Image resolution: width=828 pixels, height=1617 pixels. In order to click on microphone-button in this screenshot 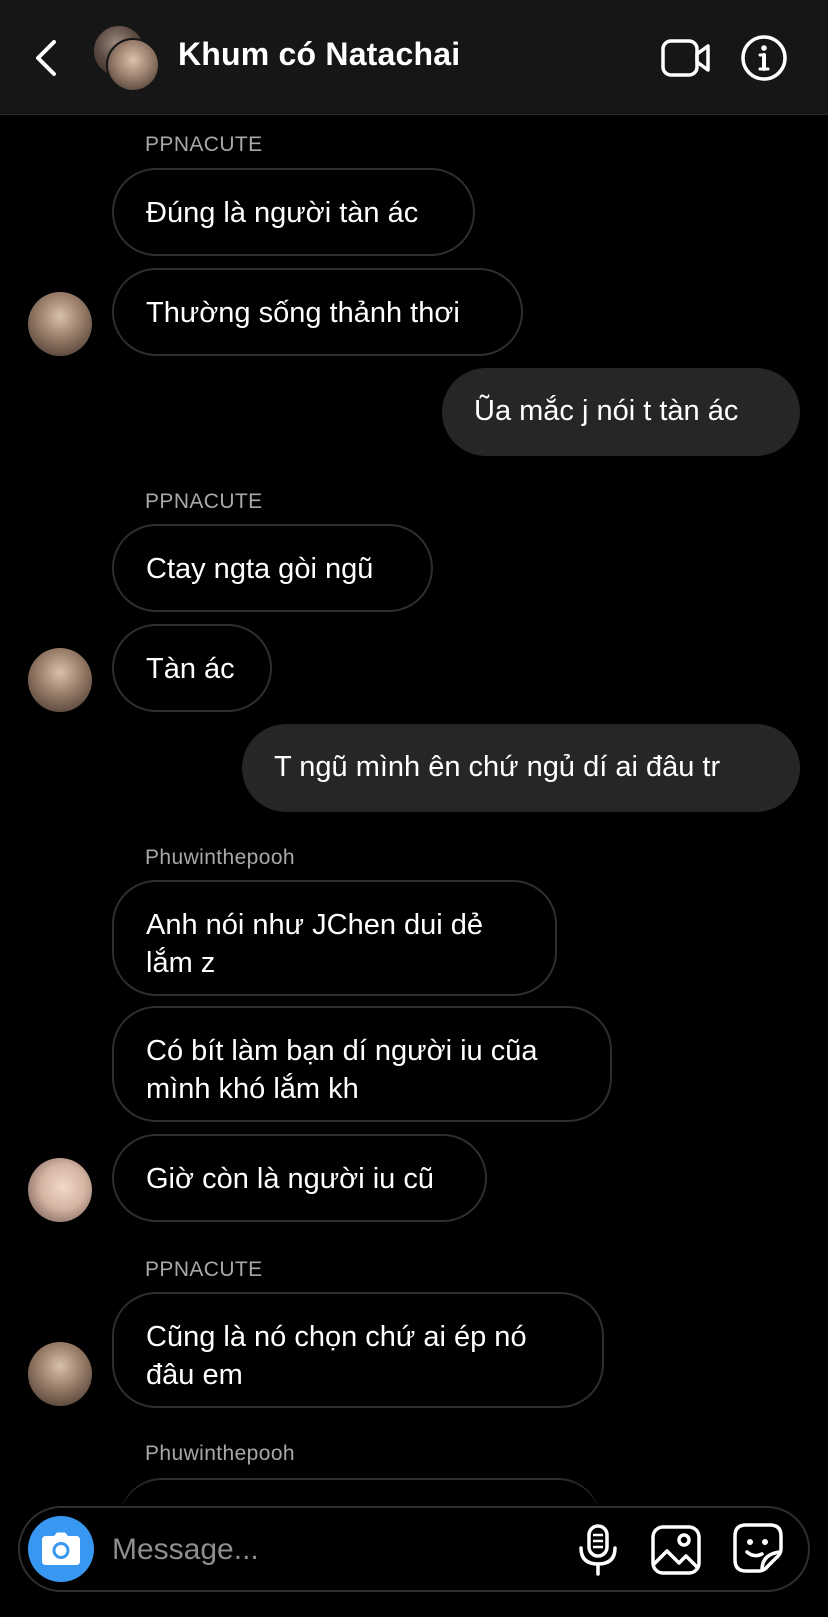, I will do `click(598, 1550)`.